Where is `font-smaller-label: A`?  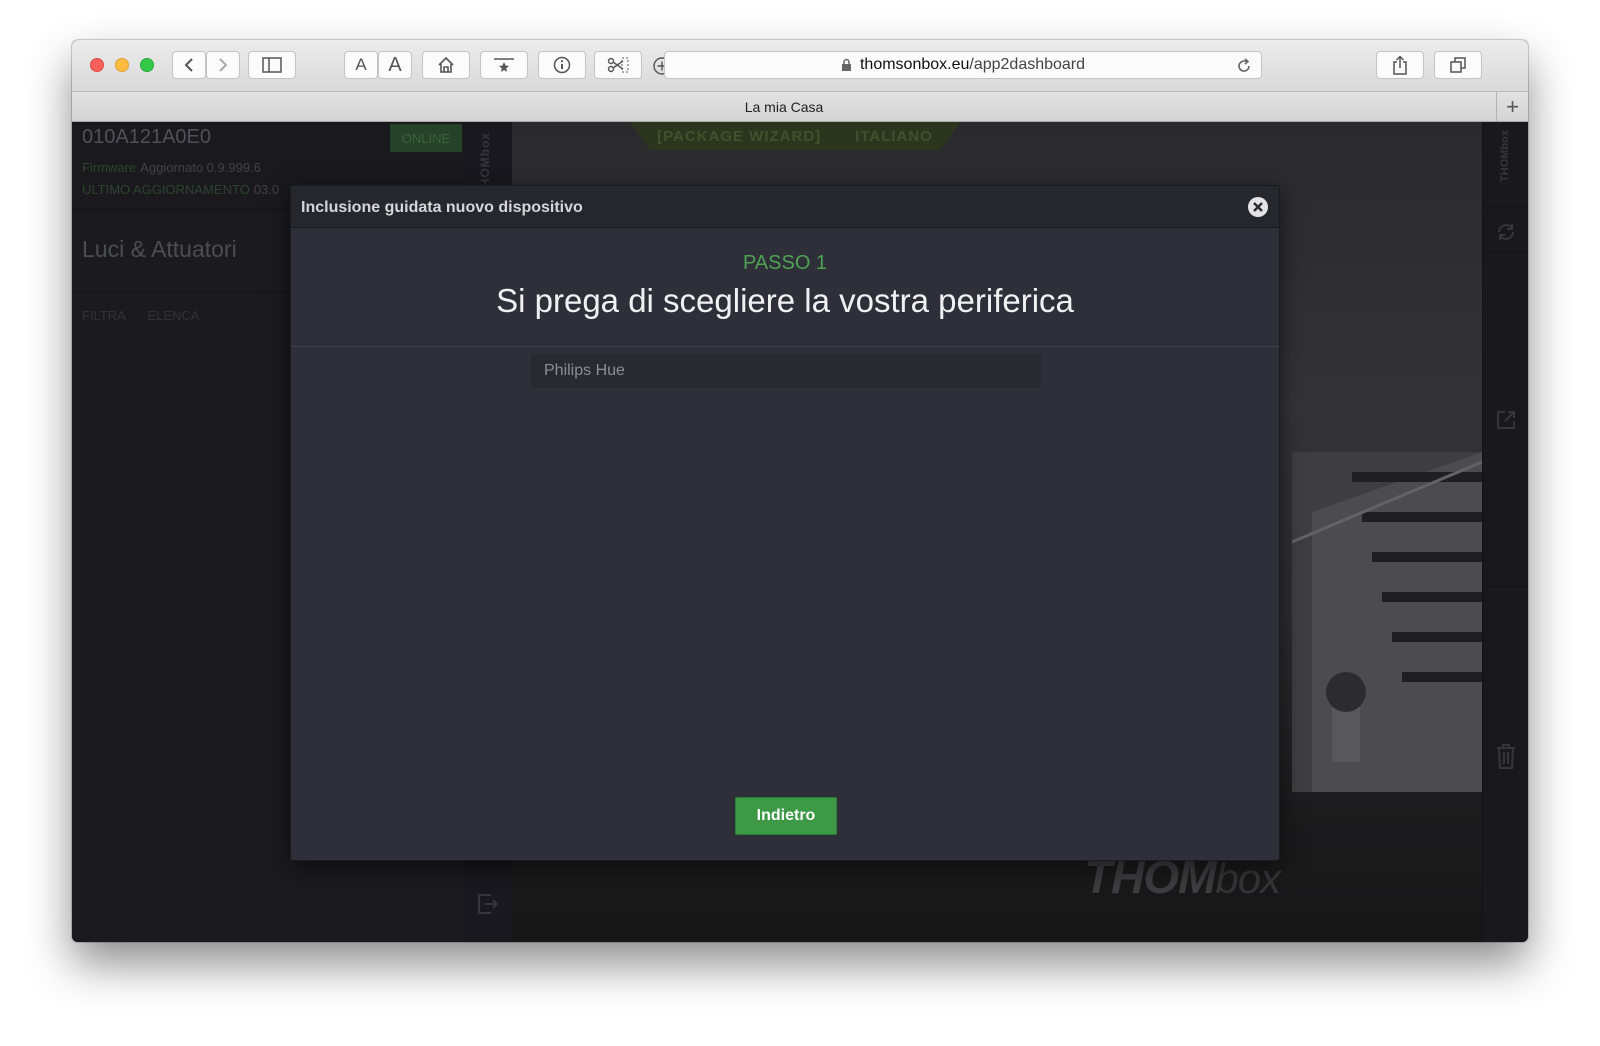
font-smaller-label: A is located at coordinates (361, 64).